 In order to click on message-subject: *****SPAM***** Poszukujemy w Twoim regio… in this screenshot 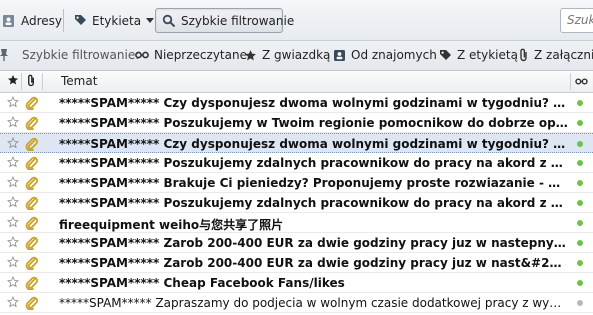, I will do `click(313, 123)`.